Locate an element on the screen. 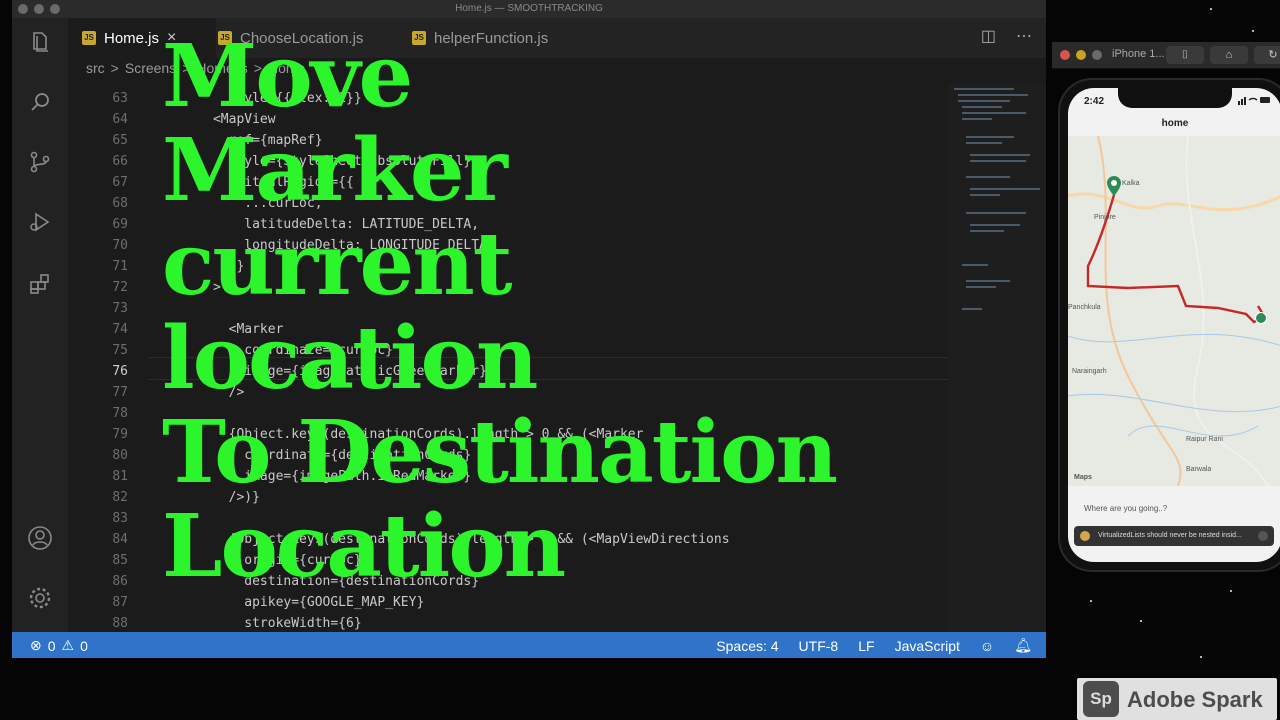 Image resolution: width=1280 pixels, height=720 pixels. phone-notch is located at coordinates (1175, 98).